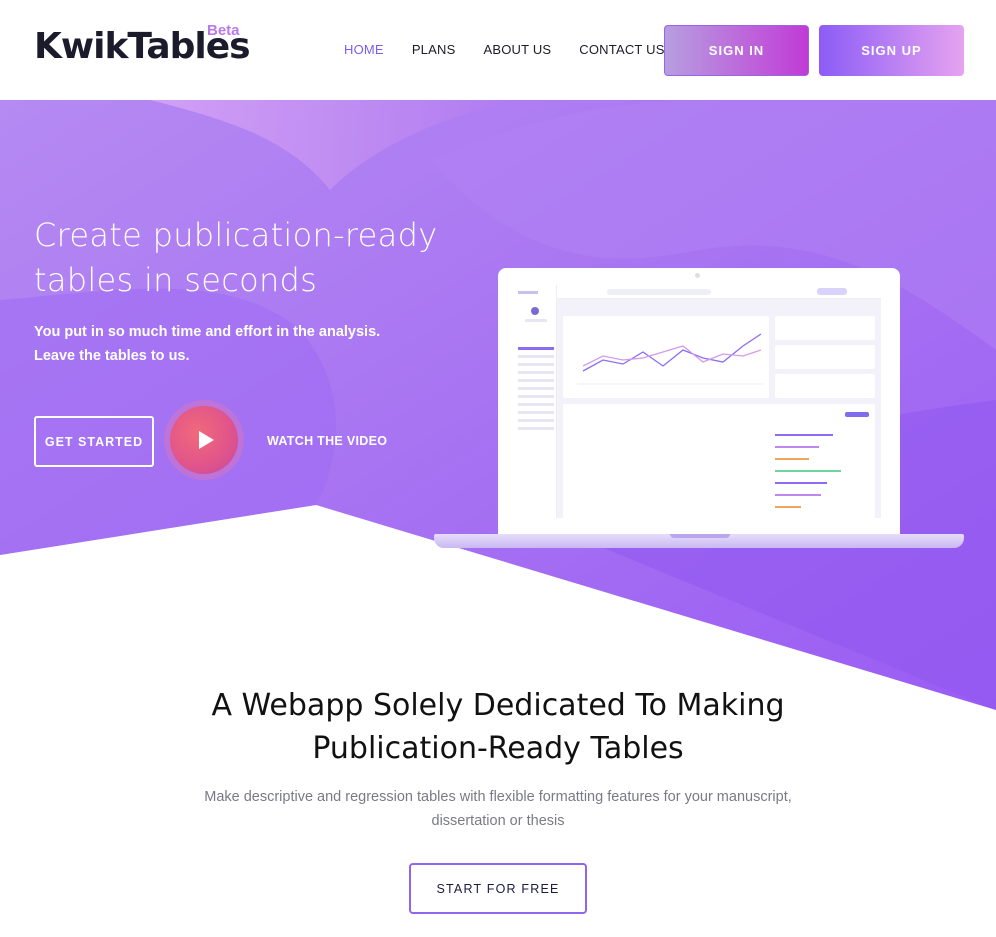 This screenshot has width=996, height=937. Describe the element at coordinates (825, 357) in the screenshot. I see `preview-bounce-rate` at that location.